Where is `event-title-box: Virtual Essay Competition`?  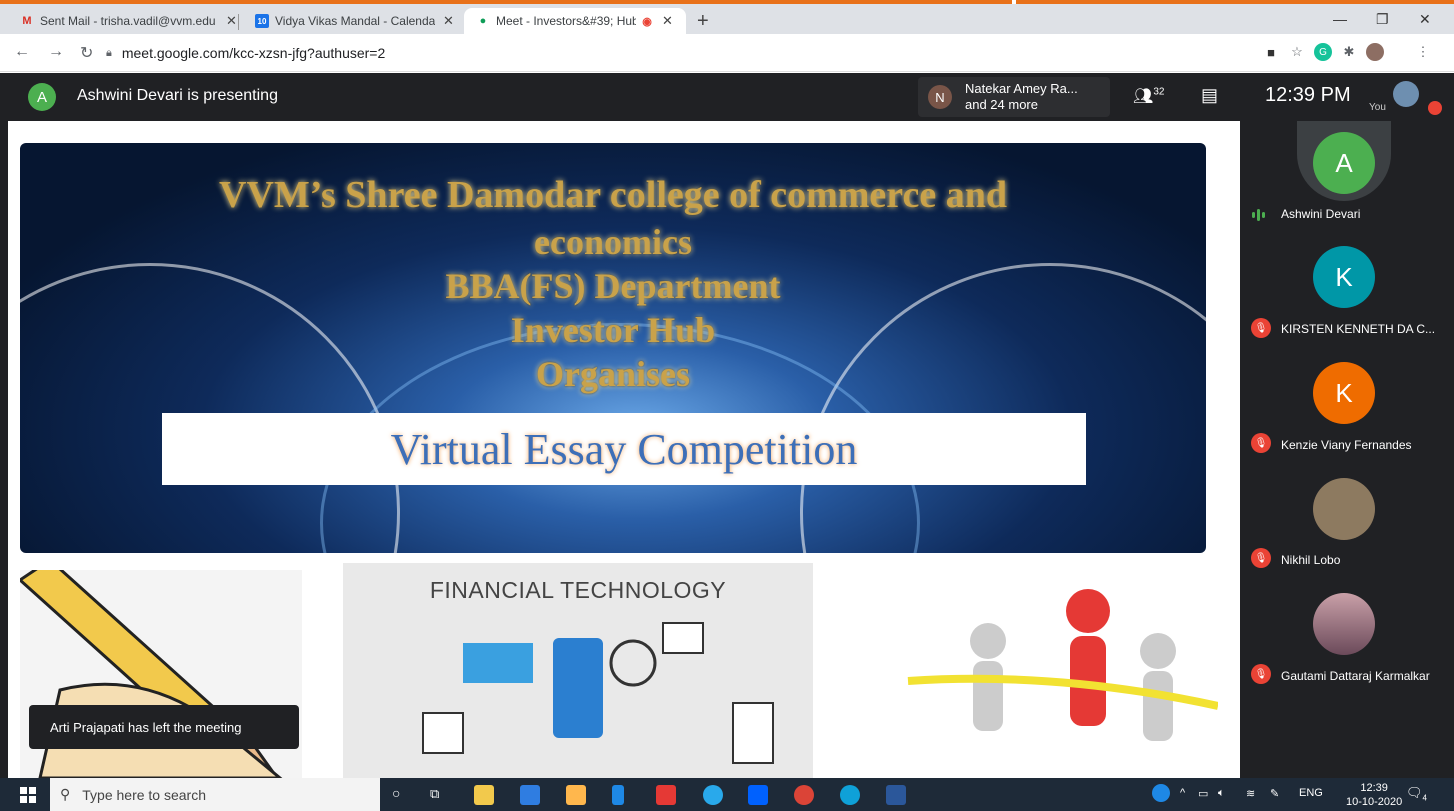 event-title-box: Virtual Essay Competition is located at coordinates (624, 449).